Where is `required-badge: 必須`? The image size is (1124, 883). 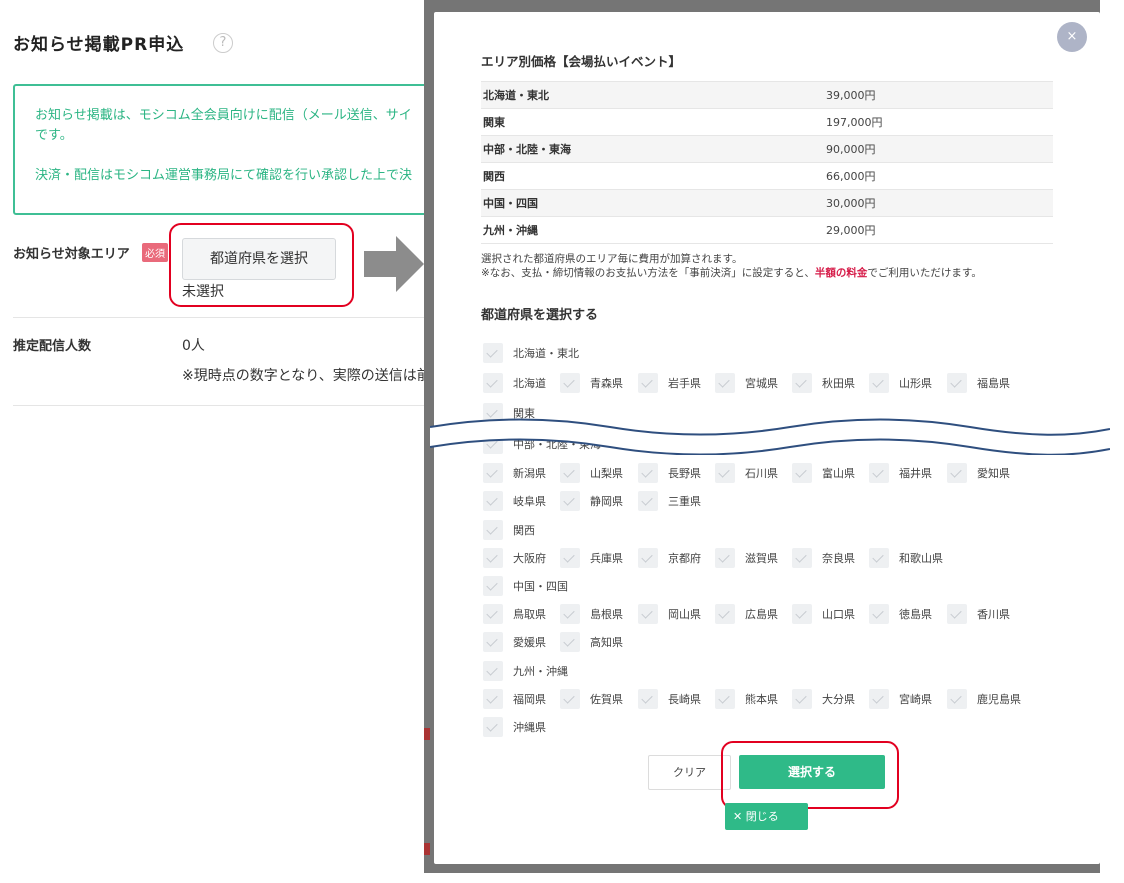
required-badge: 必須 is located at coordinates (155, 252).